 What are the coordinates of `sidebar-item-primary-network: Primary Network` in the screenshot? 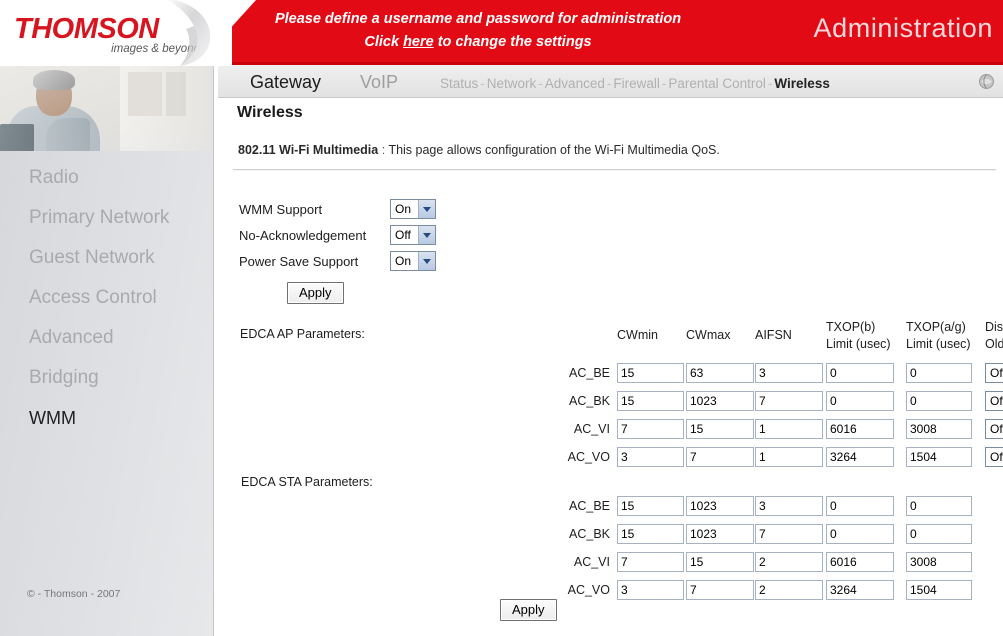 It's located at (106, 218).